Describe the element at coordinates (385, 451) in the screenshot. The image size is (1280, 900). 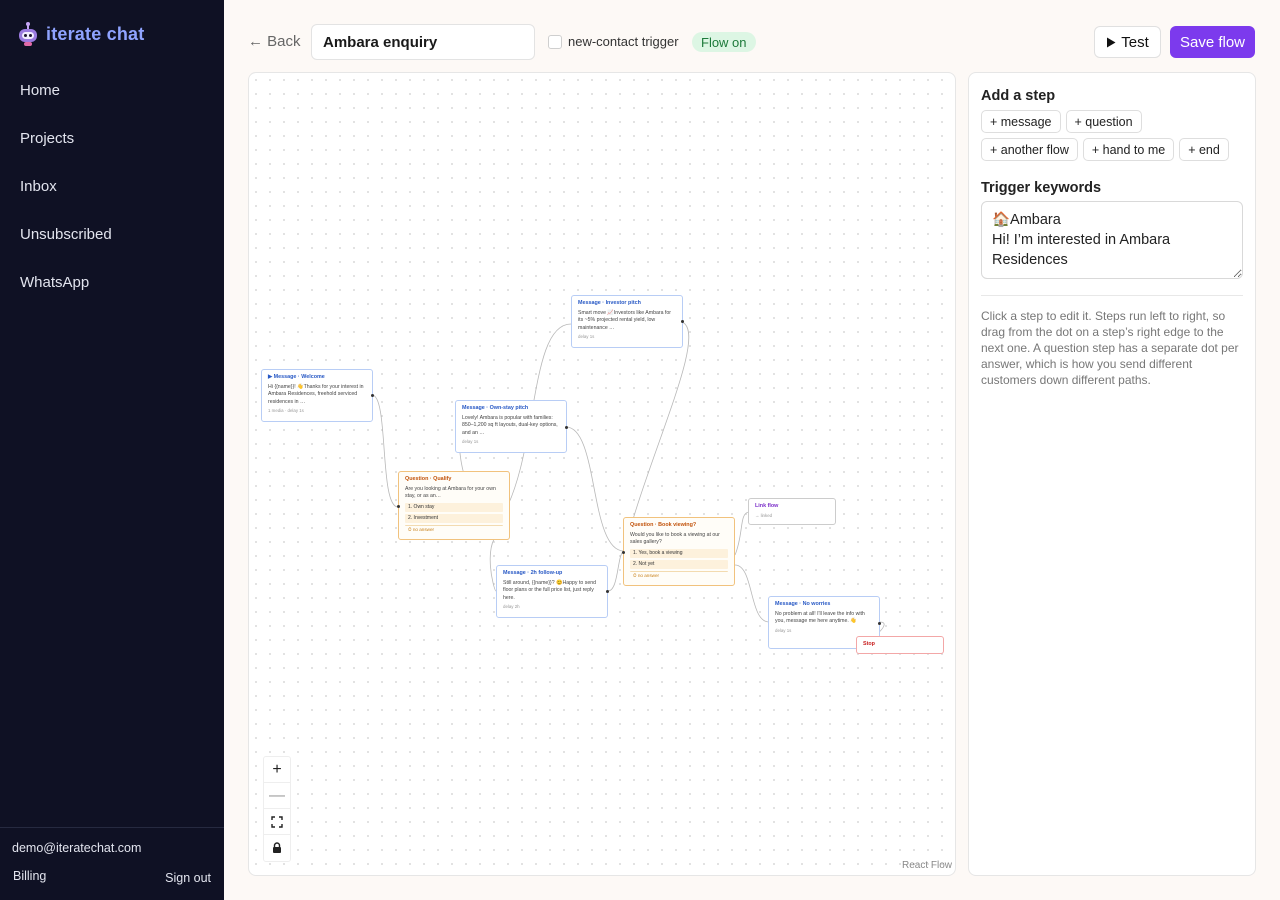
I see `edge-welcome-qualify` at that location.